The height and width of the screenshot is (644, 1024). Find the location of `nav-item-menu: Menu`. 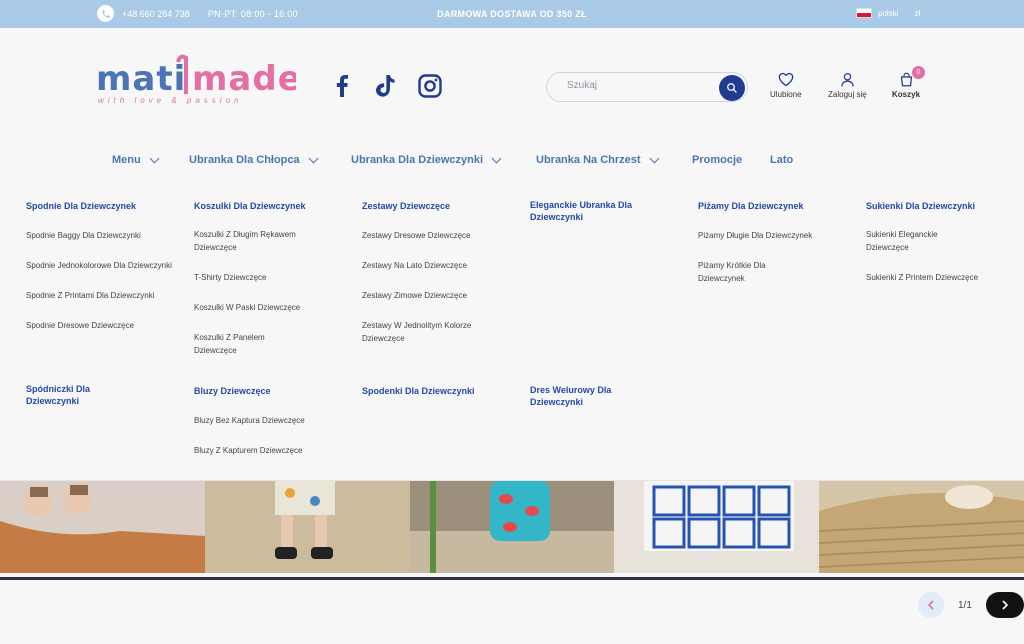

nav-item-menu: Menu is located at coordinates (136, 159).